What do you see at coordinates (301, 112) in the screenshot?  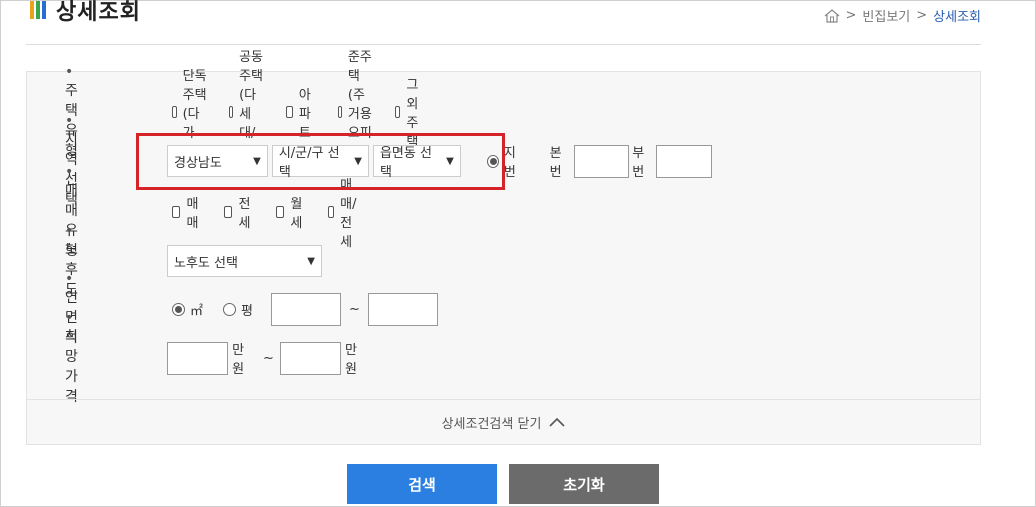 I see `housing-type-option: 아파트` at bounding box center [301, 112].